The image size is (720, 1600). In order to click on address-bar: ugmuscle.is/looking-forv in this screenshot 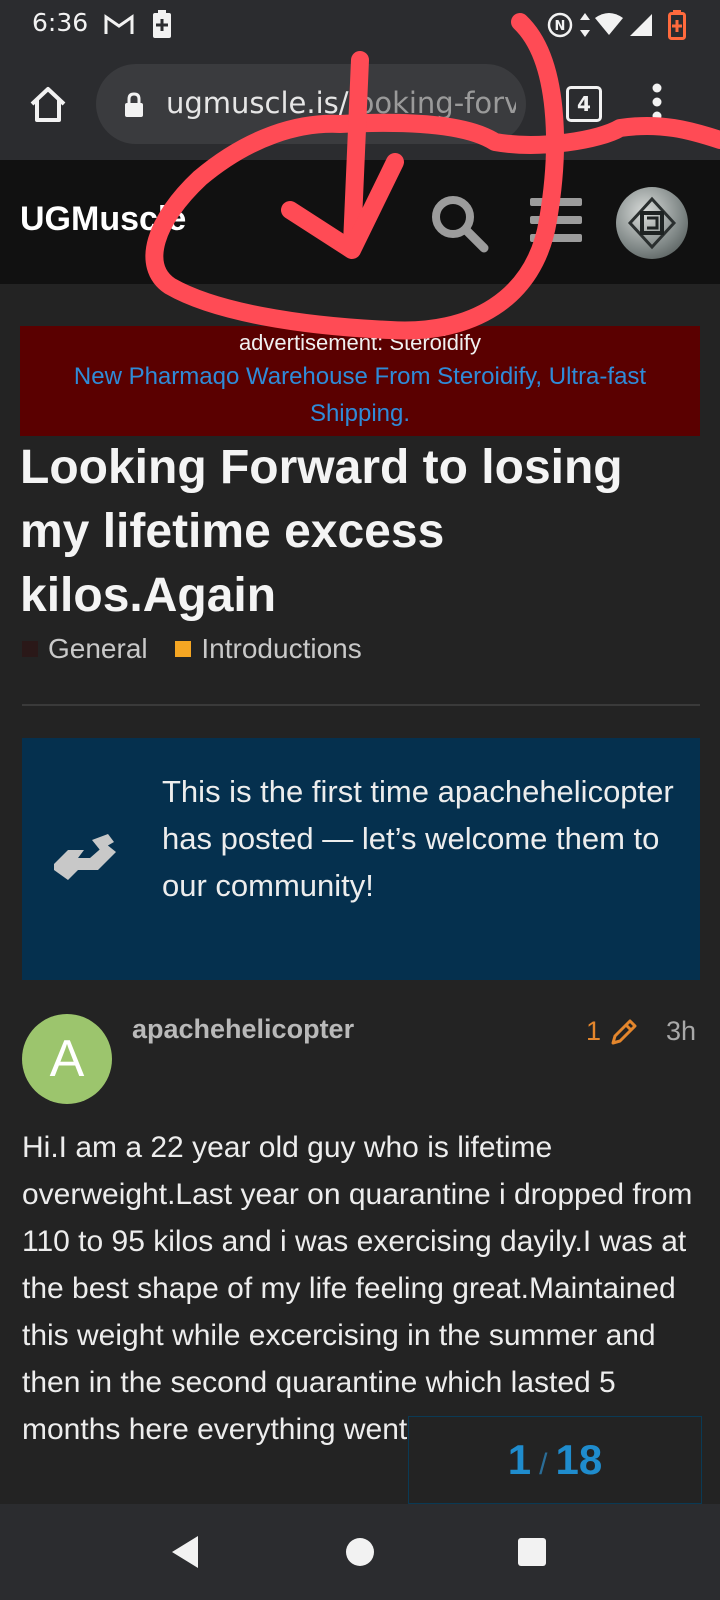, I will do `click(311, 104)`.